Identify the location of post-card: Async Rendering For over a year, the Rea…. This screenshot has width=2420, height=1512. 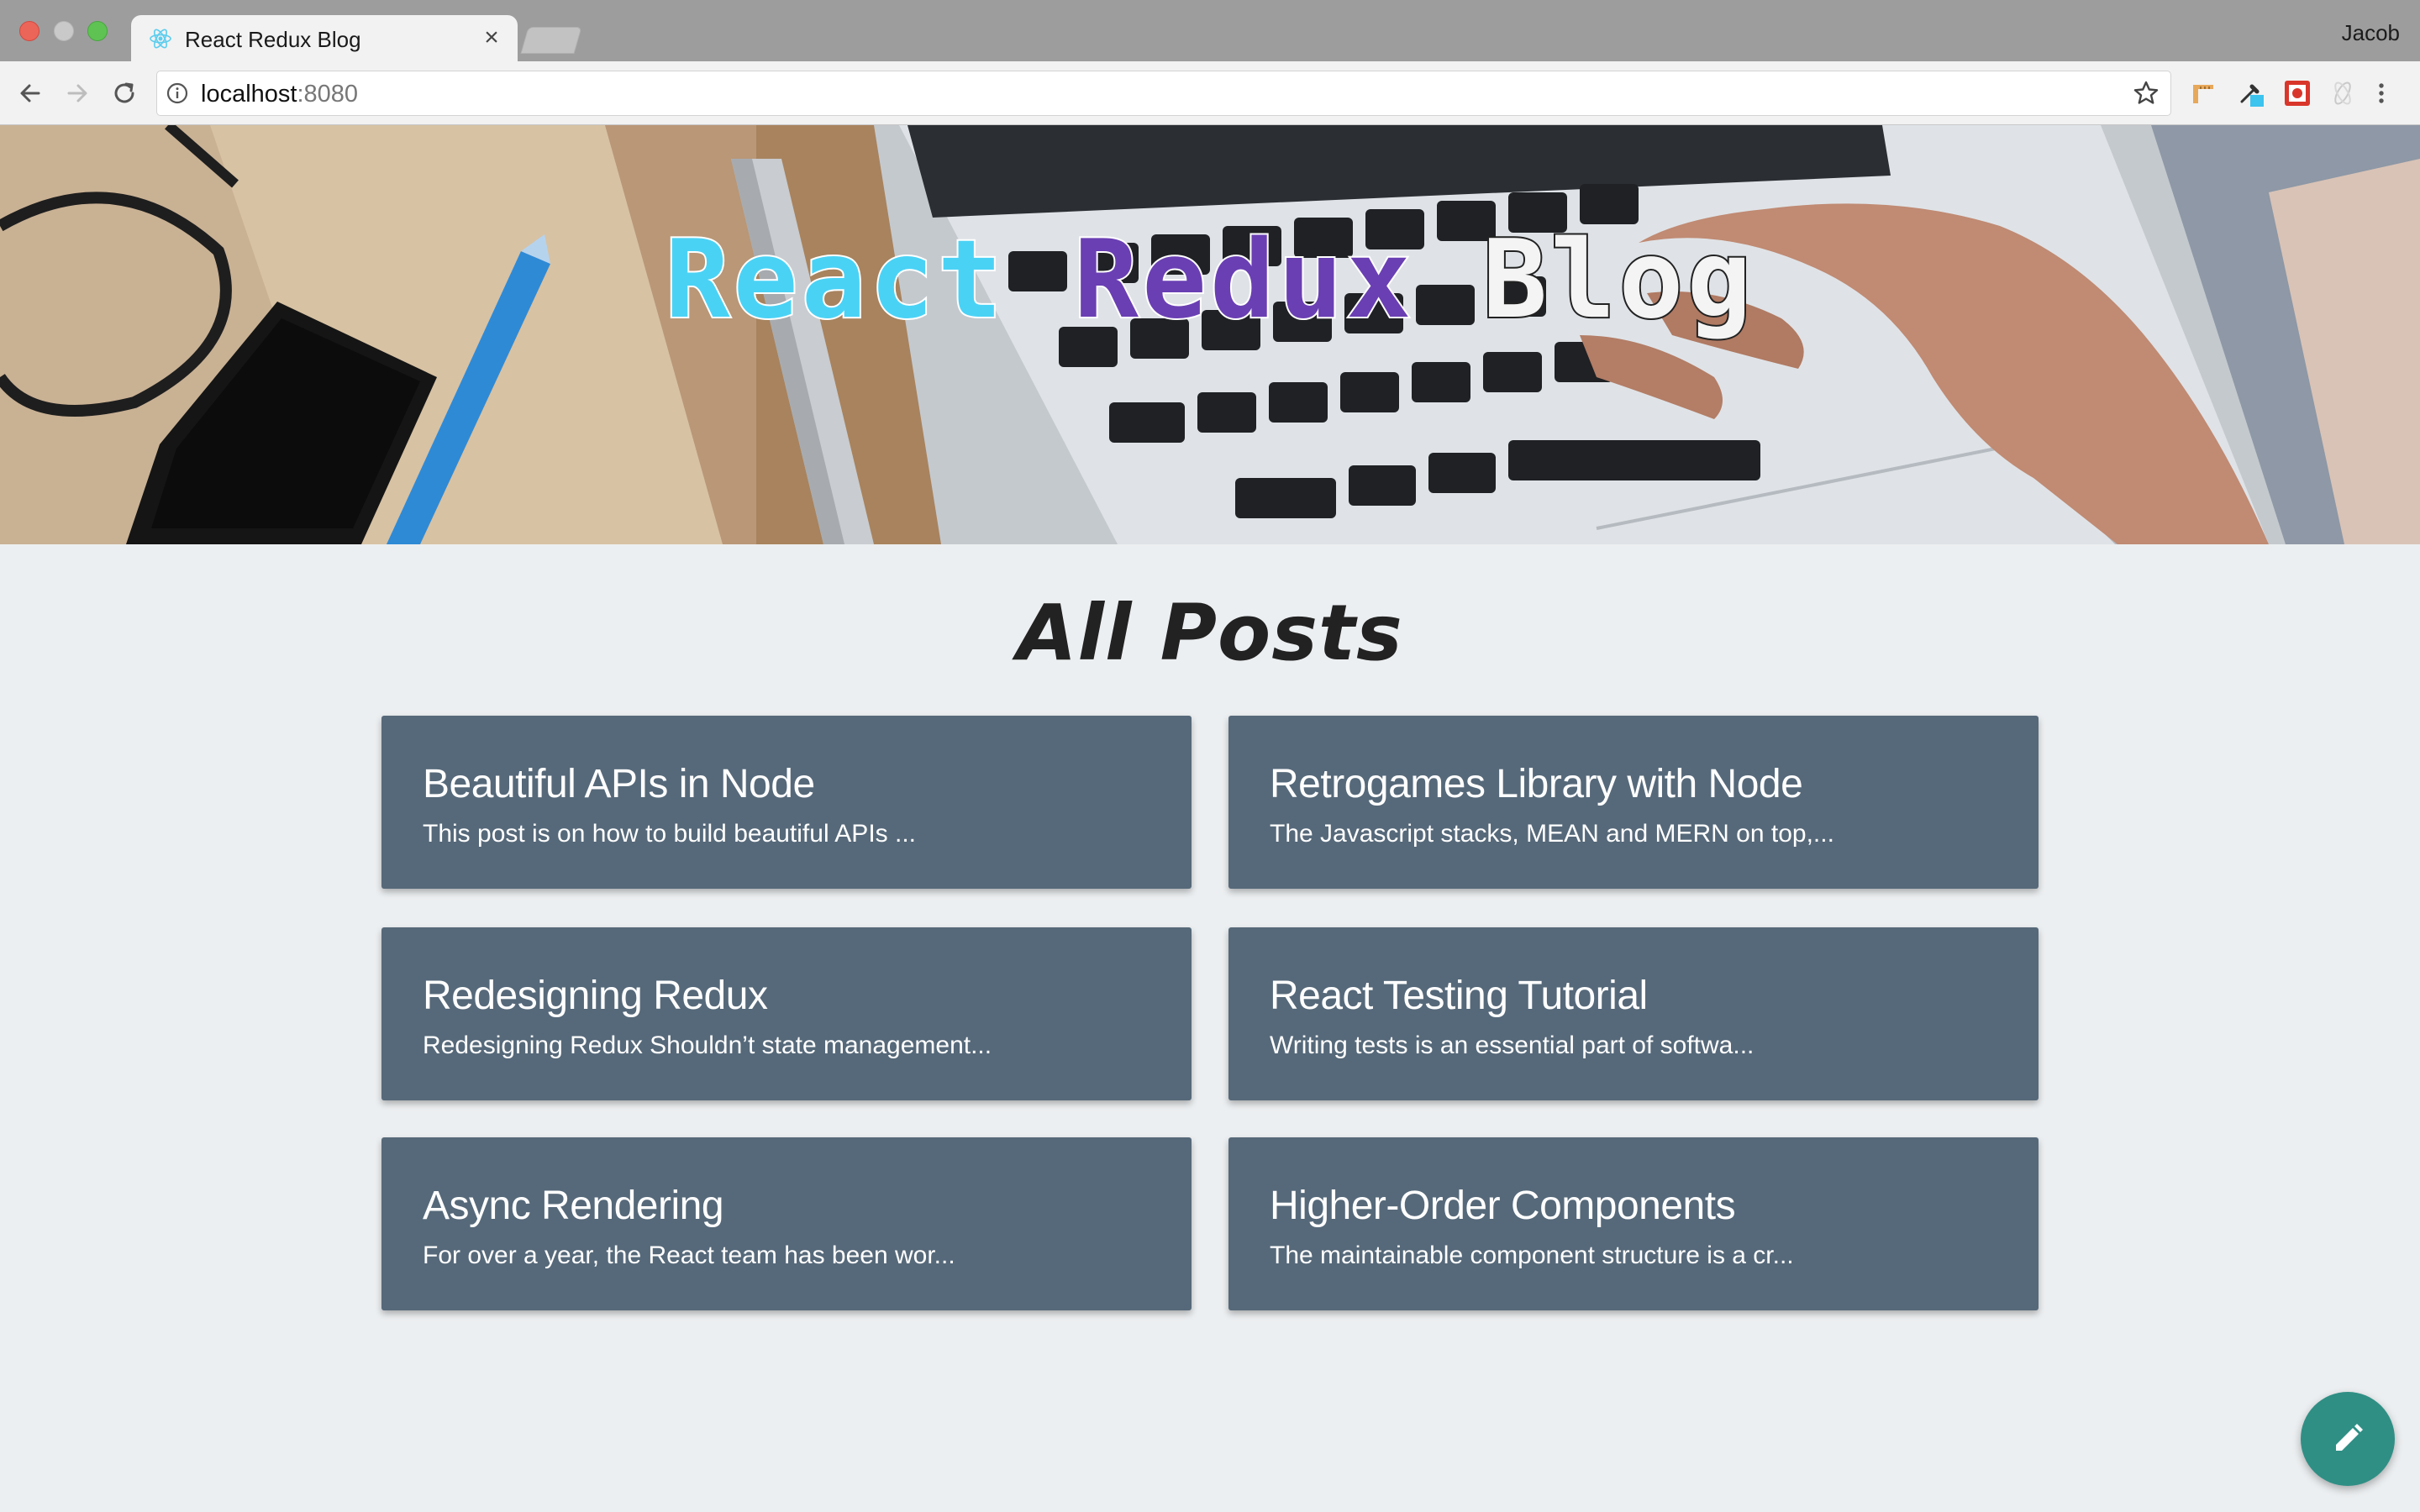
(786, 1223).